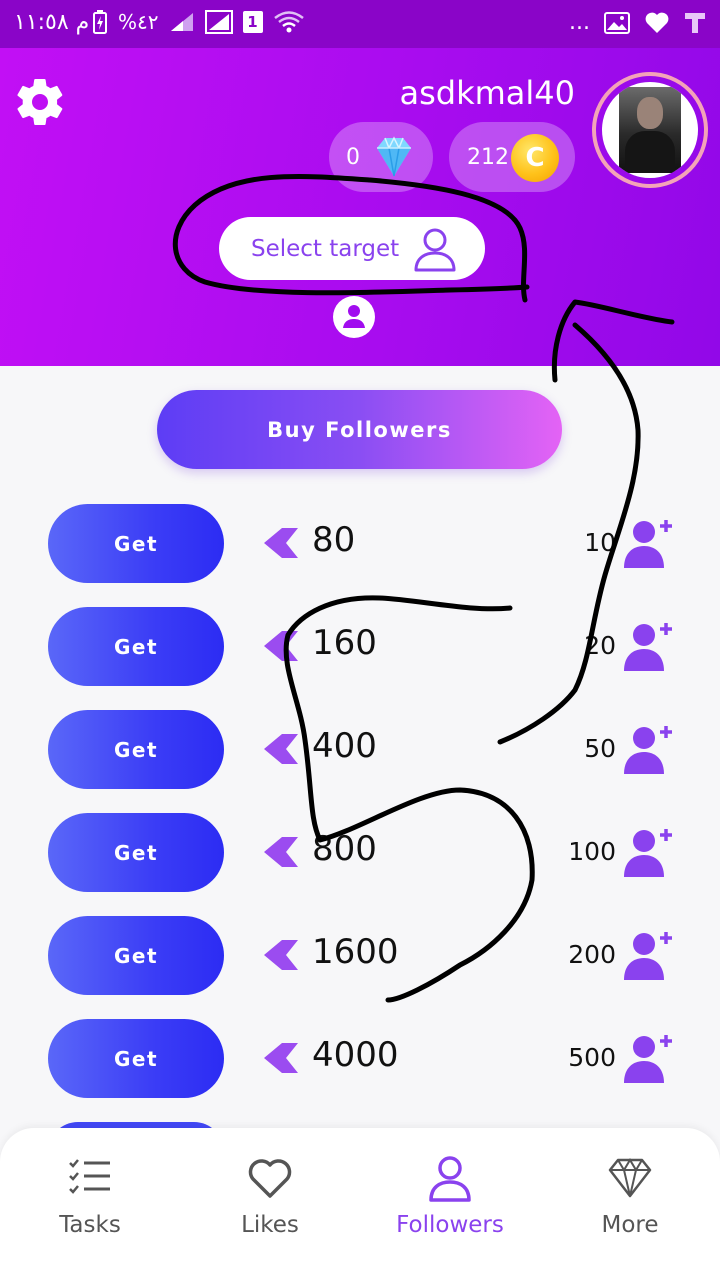  I want to click on coins-count: 212, so click(488, 157).